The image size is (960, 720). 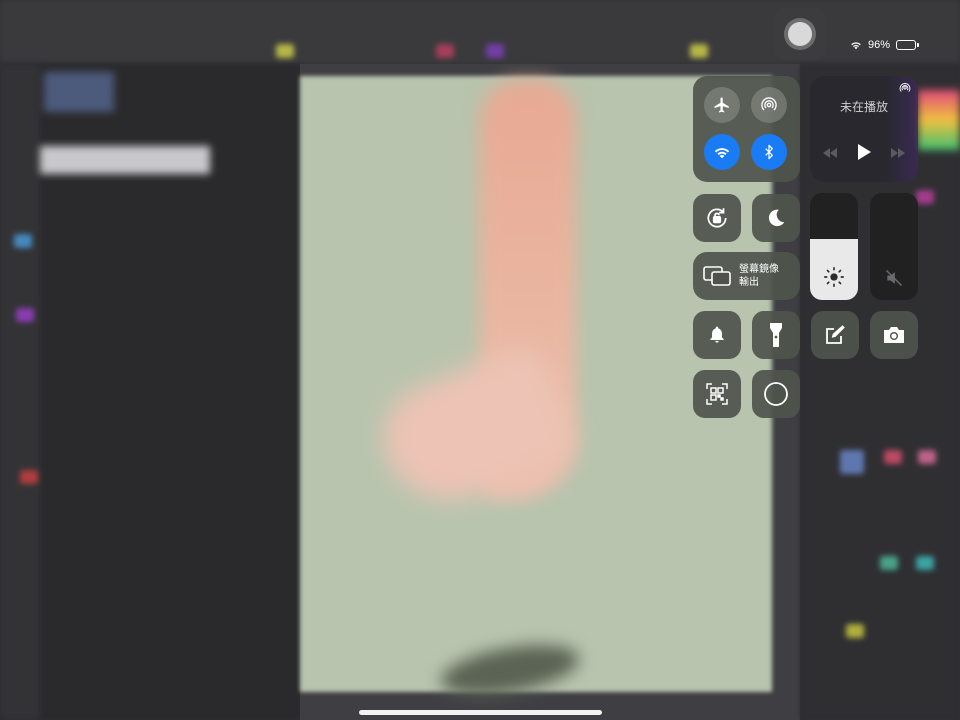 I want to click on note-pencil-icon, so click(x=835, y=334).